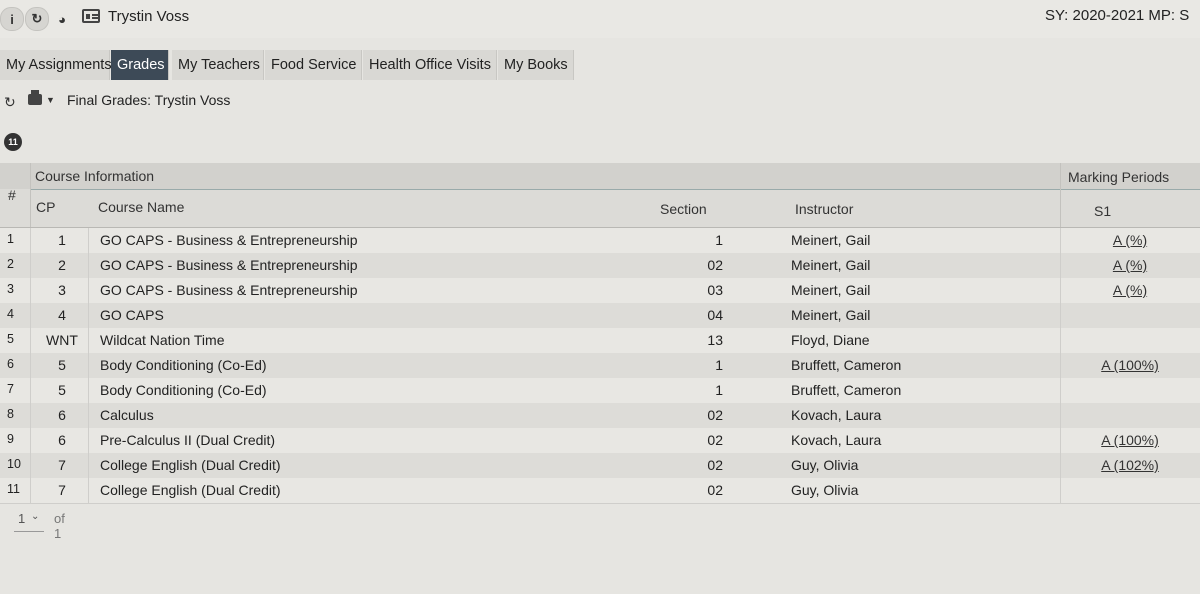 The height and width of the screenshot is (594, 1200). I want to click on tab-grades: Grades, so click(140, 65).